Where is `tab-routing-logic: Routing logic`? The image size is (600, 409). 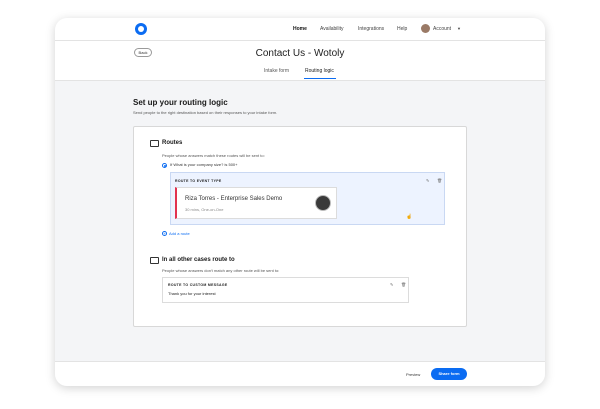
tab-routing-logic: Routing logic is located at coordinates (319, 71).